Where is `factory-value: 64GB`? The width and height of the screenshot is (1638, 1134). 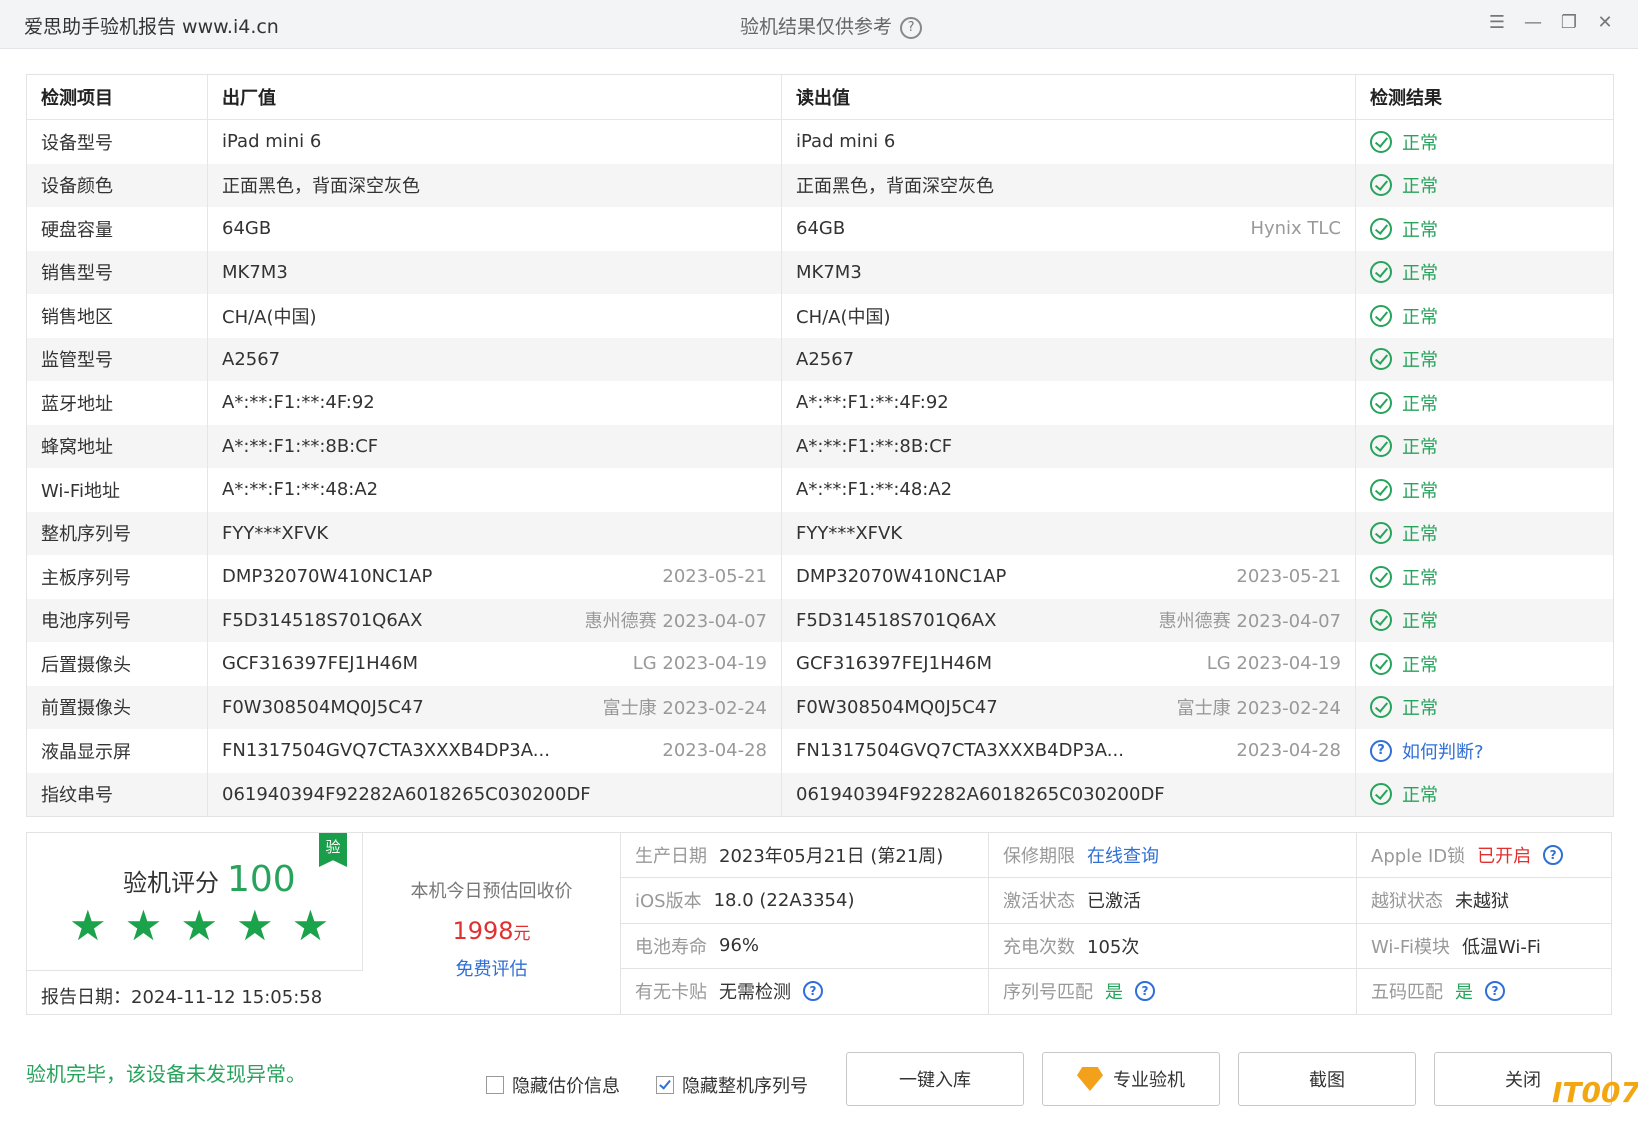
factory-value: 64GB is located at coordinates (494, 229).